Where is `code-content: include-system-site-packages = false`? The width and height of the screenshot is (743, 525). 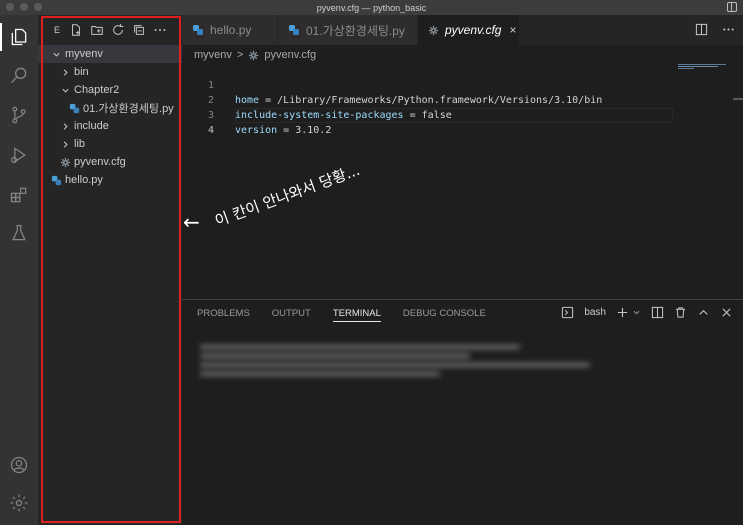
code-content: include-system-site-packages = false is located at coordinates (343, 115).